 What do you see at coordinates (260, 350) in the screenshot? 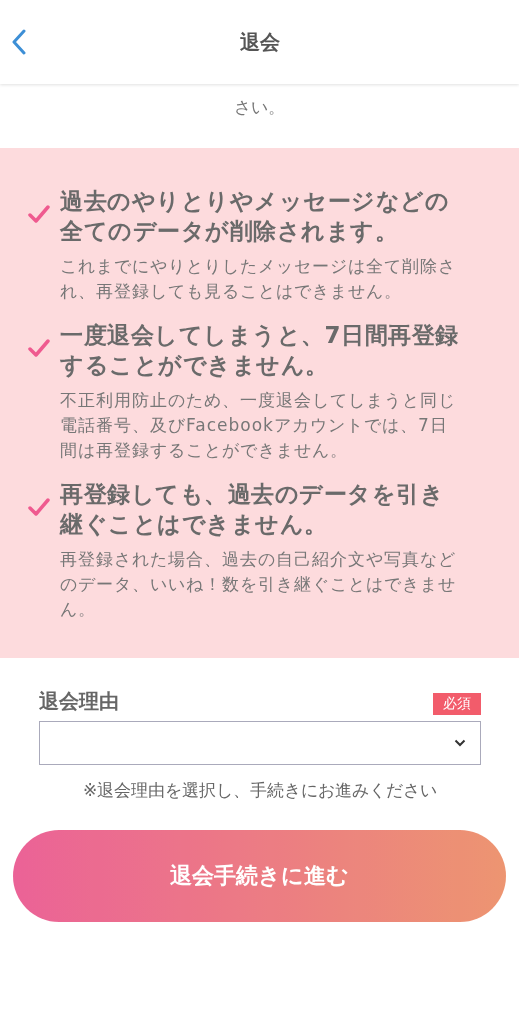
I see `notice-title: 一度退会してしまうと、7日間再登録することができません。` at bounding box center [260, 350].